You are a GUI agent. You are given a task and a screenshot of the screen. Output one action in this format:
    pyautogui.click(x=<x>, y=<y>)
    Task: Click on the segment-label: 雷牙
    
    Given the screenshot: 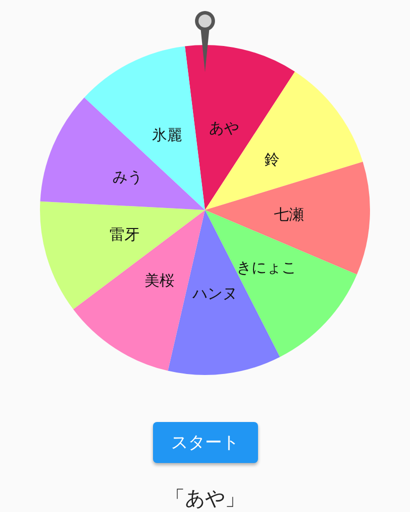 What is the action you would take?
    pyautogui.click(x=125, y=235)
    